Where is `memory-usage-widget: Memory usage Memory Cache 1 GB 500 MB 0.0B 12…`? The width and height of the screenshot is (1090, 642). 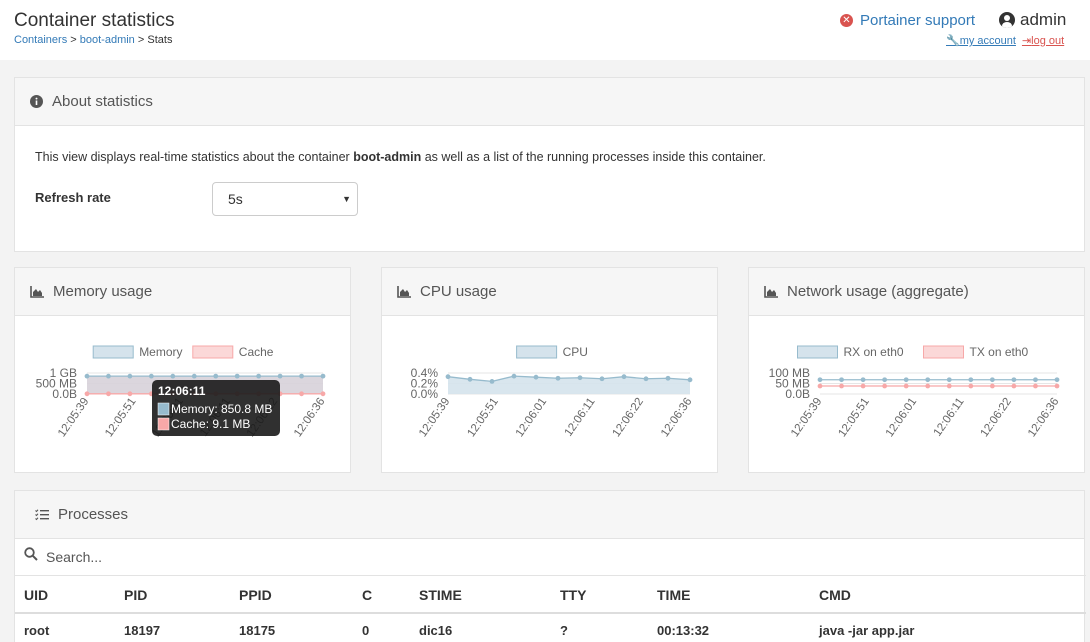 memory-usage-widget: Memory usage Memory Cache 1 GB 500 MB 0.0B 12… is located at coordinates (182, 370).